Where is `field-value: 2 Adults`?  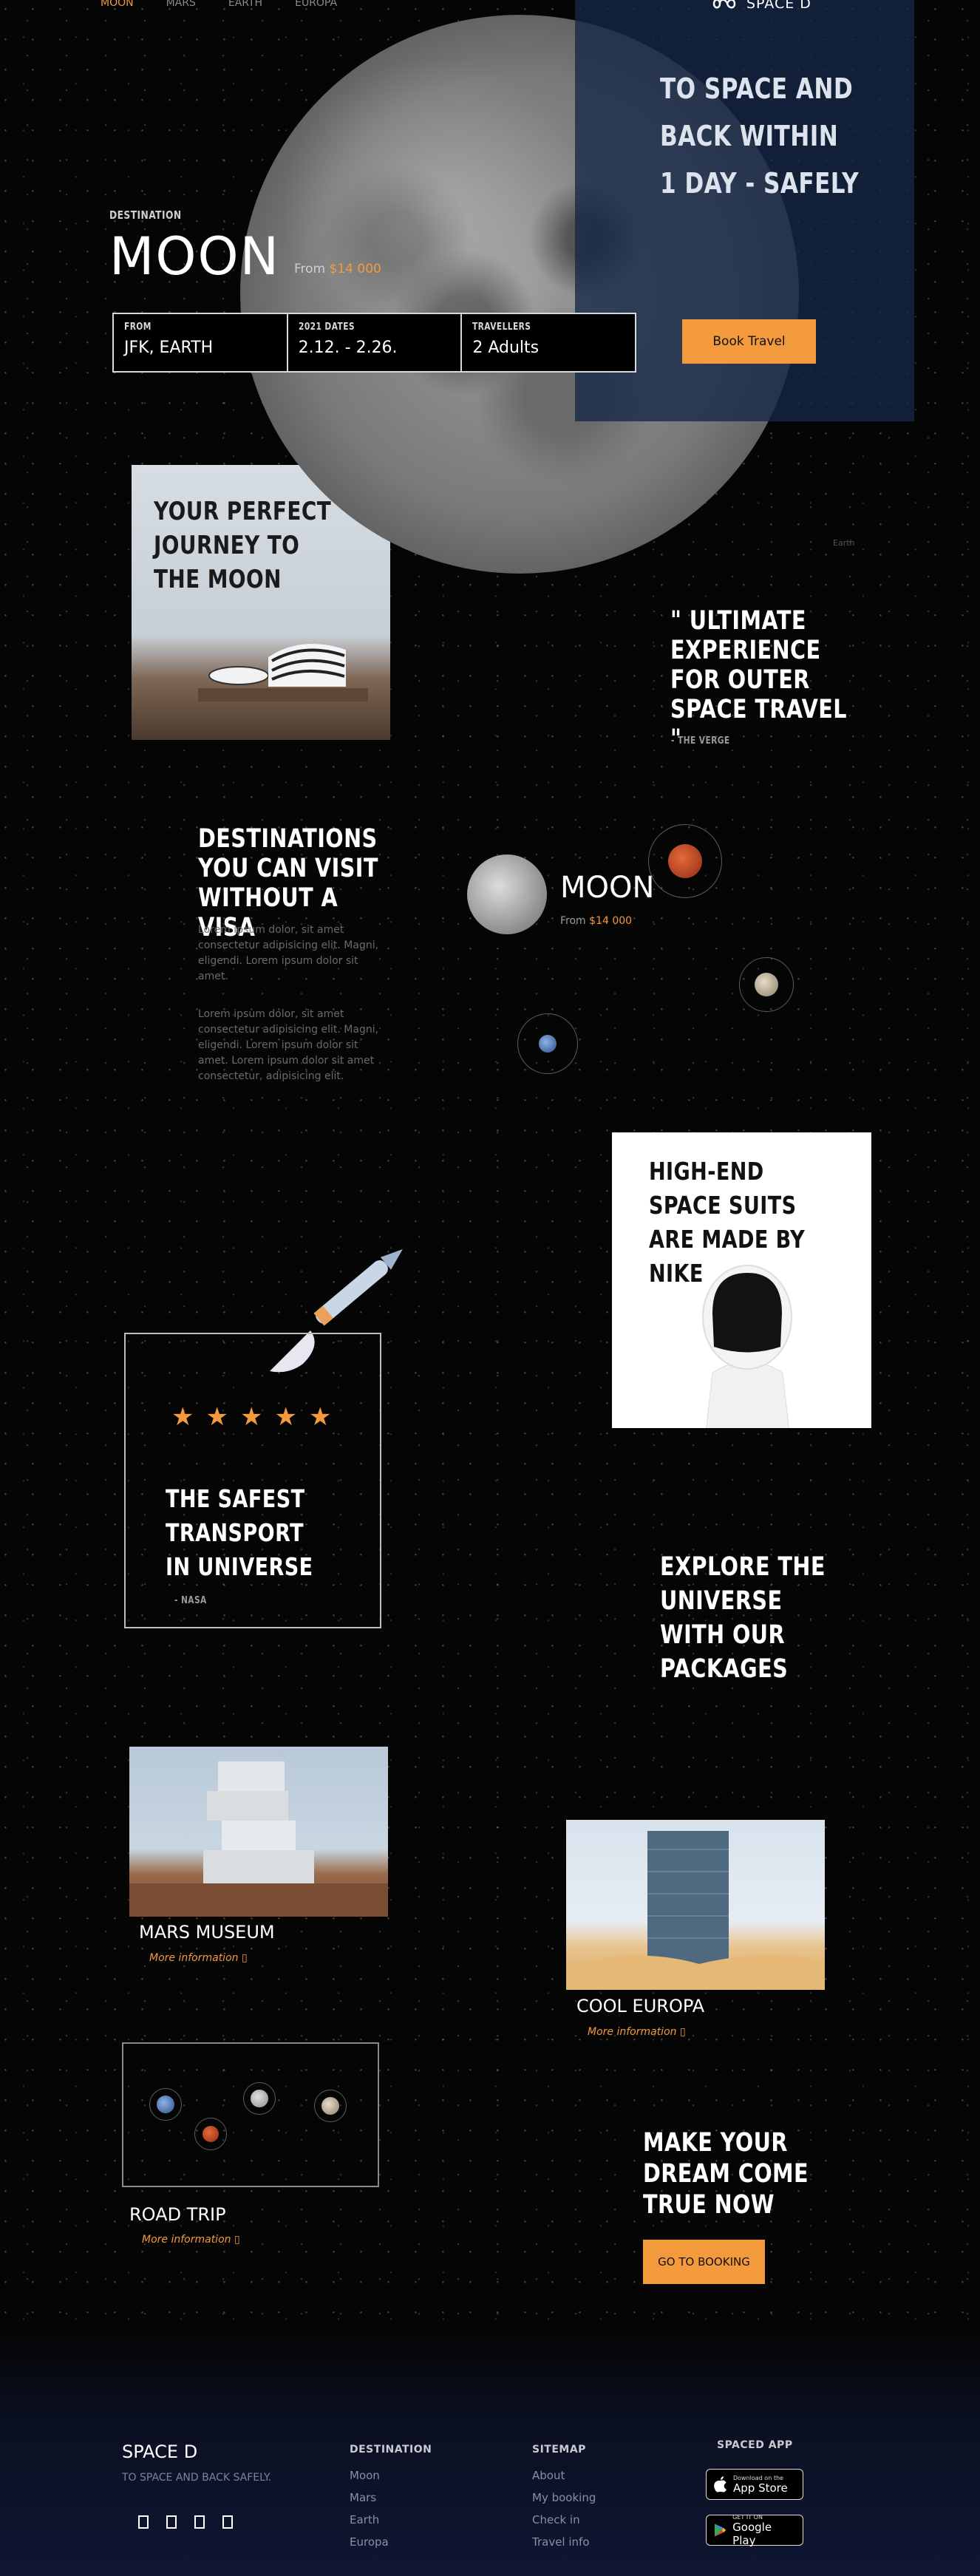
field-value: 2 Adults is located at coordinates (506, 348).